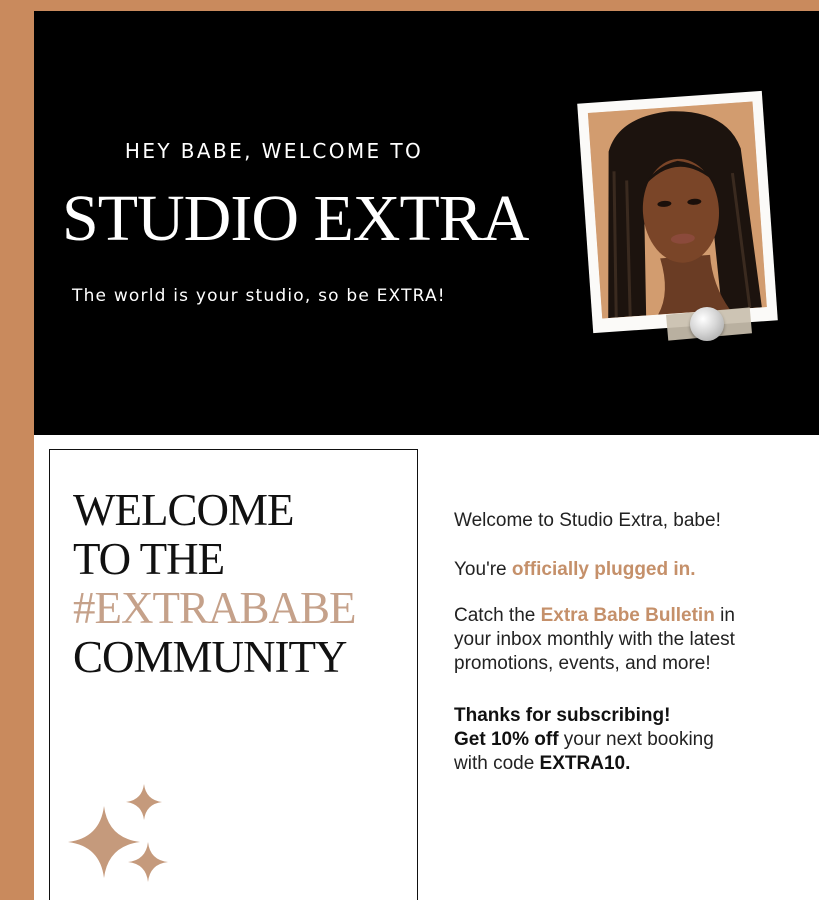  What do you see at coordinates (118, 833) in the screenshot?
I see `sparkle-icon` at bounding box center [118, 833].